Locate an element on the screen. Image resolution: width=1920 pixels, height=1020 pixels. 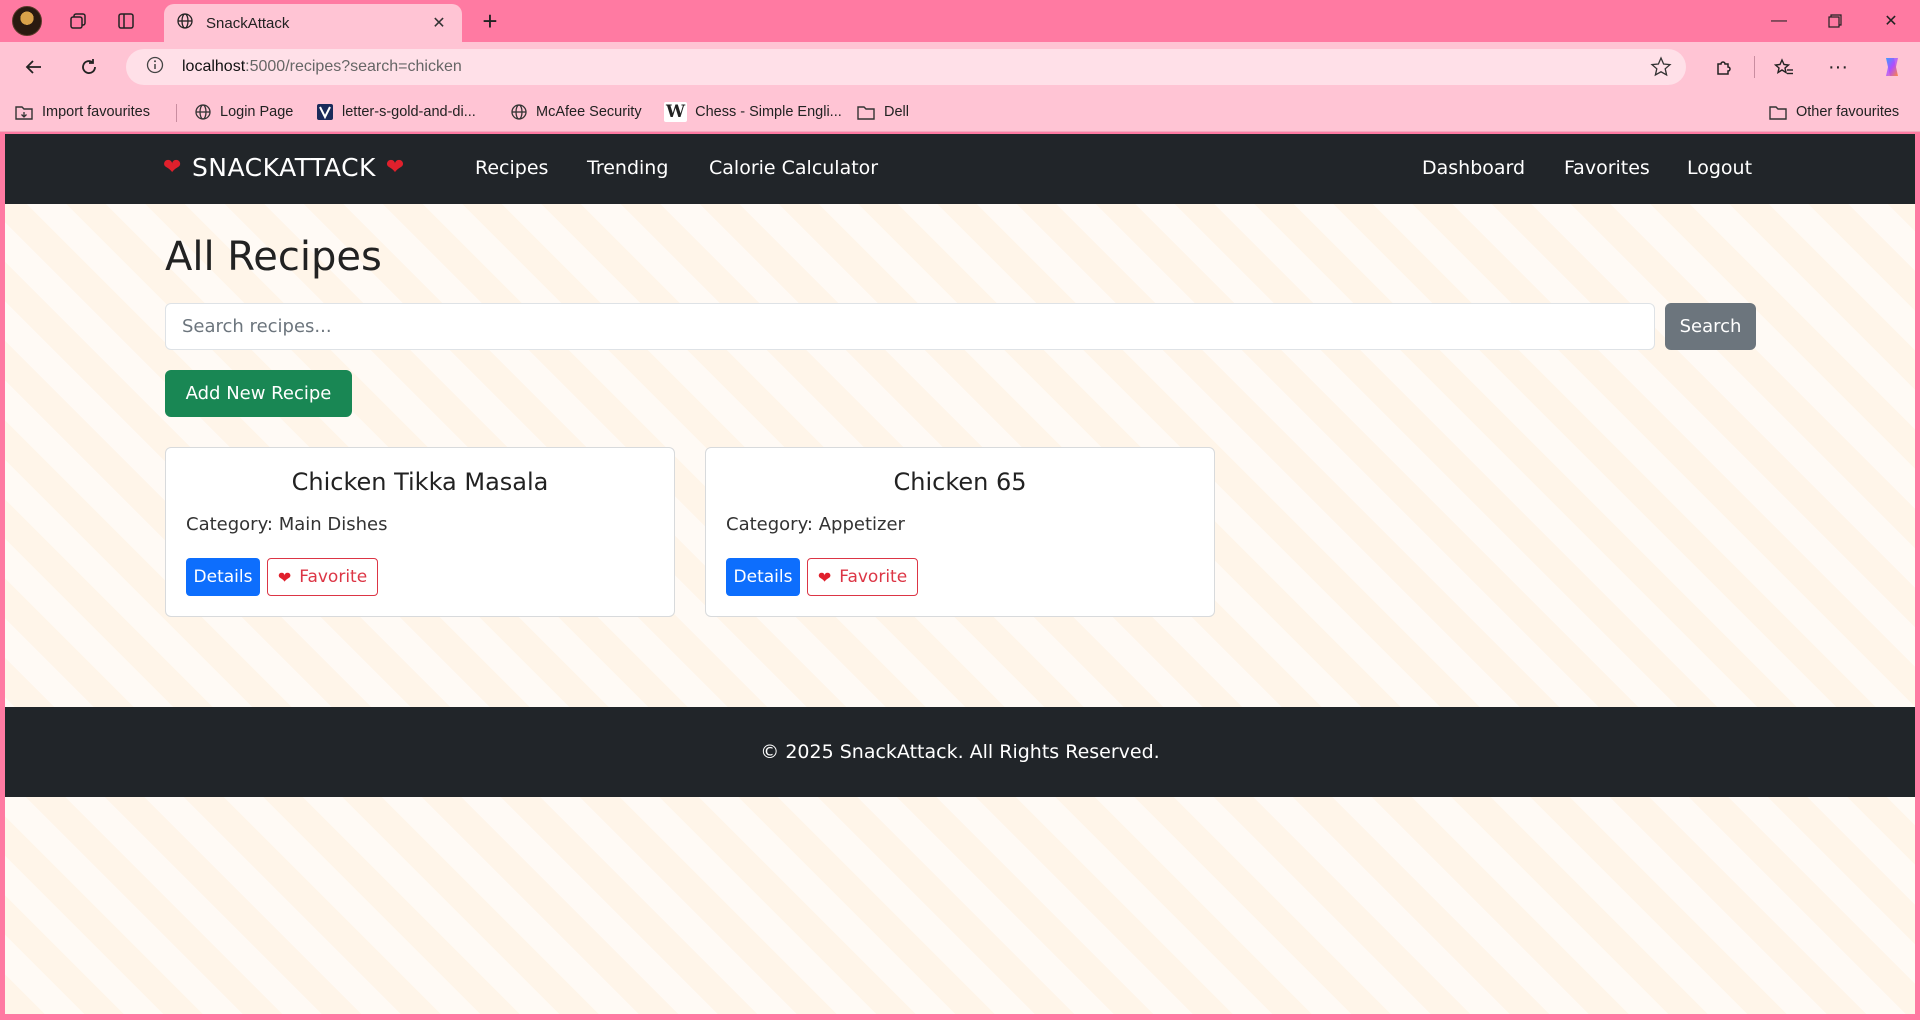
site-footer: © 2025 SnackAttack. All Rights Reserved. is located at coordinates (960, 752).